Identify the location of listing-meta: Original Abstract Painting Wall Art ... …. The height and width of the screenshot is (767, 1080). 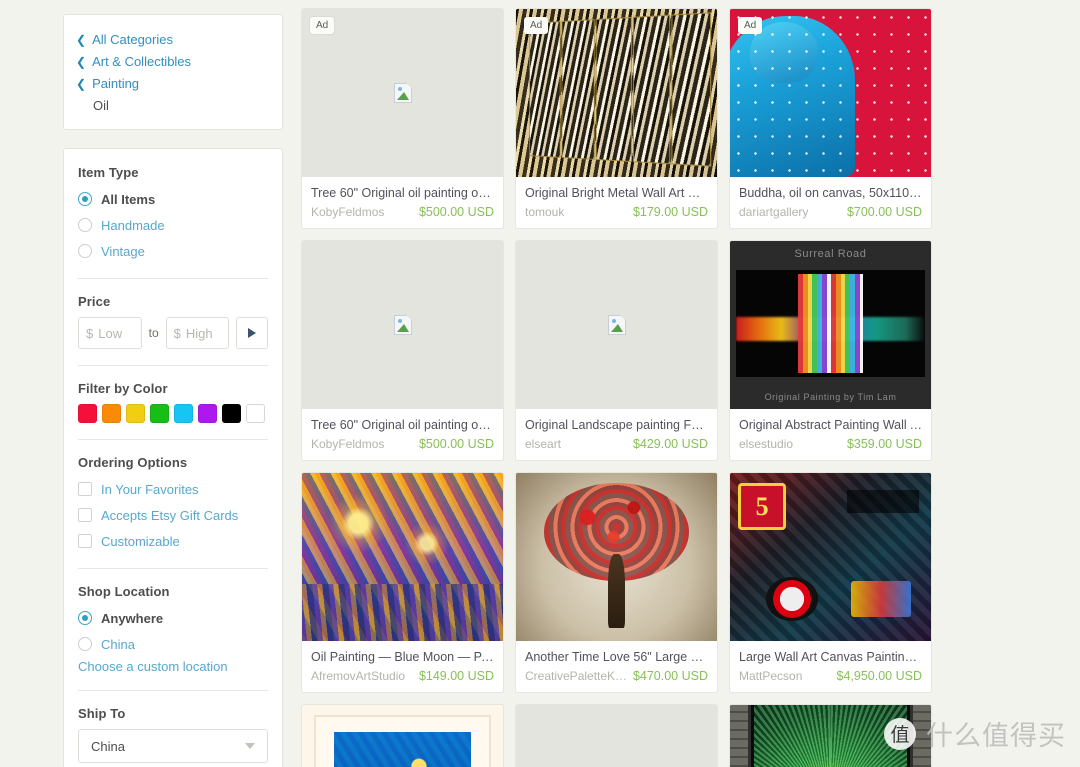
(830, 434).